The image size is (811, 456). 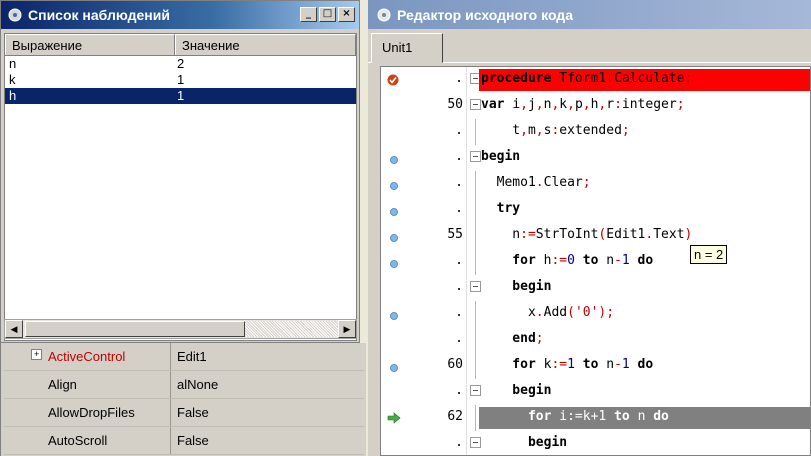 What do you see at coordinates (14, 329) in the screenshot?
I see `scroll-left-arrow-icon: ◀` at bounding box center [14, 329].